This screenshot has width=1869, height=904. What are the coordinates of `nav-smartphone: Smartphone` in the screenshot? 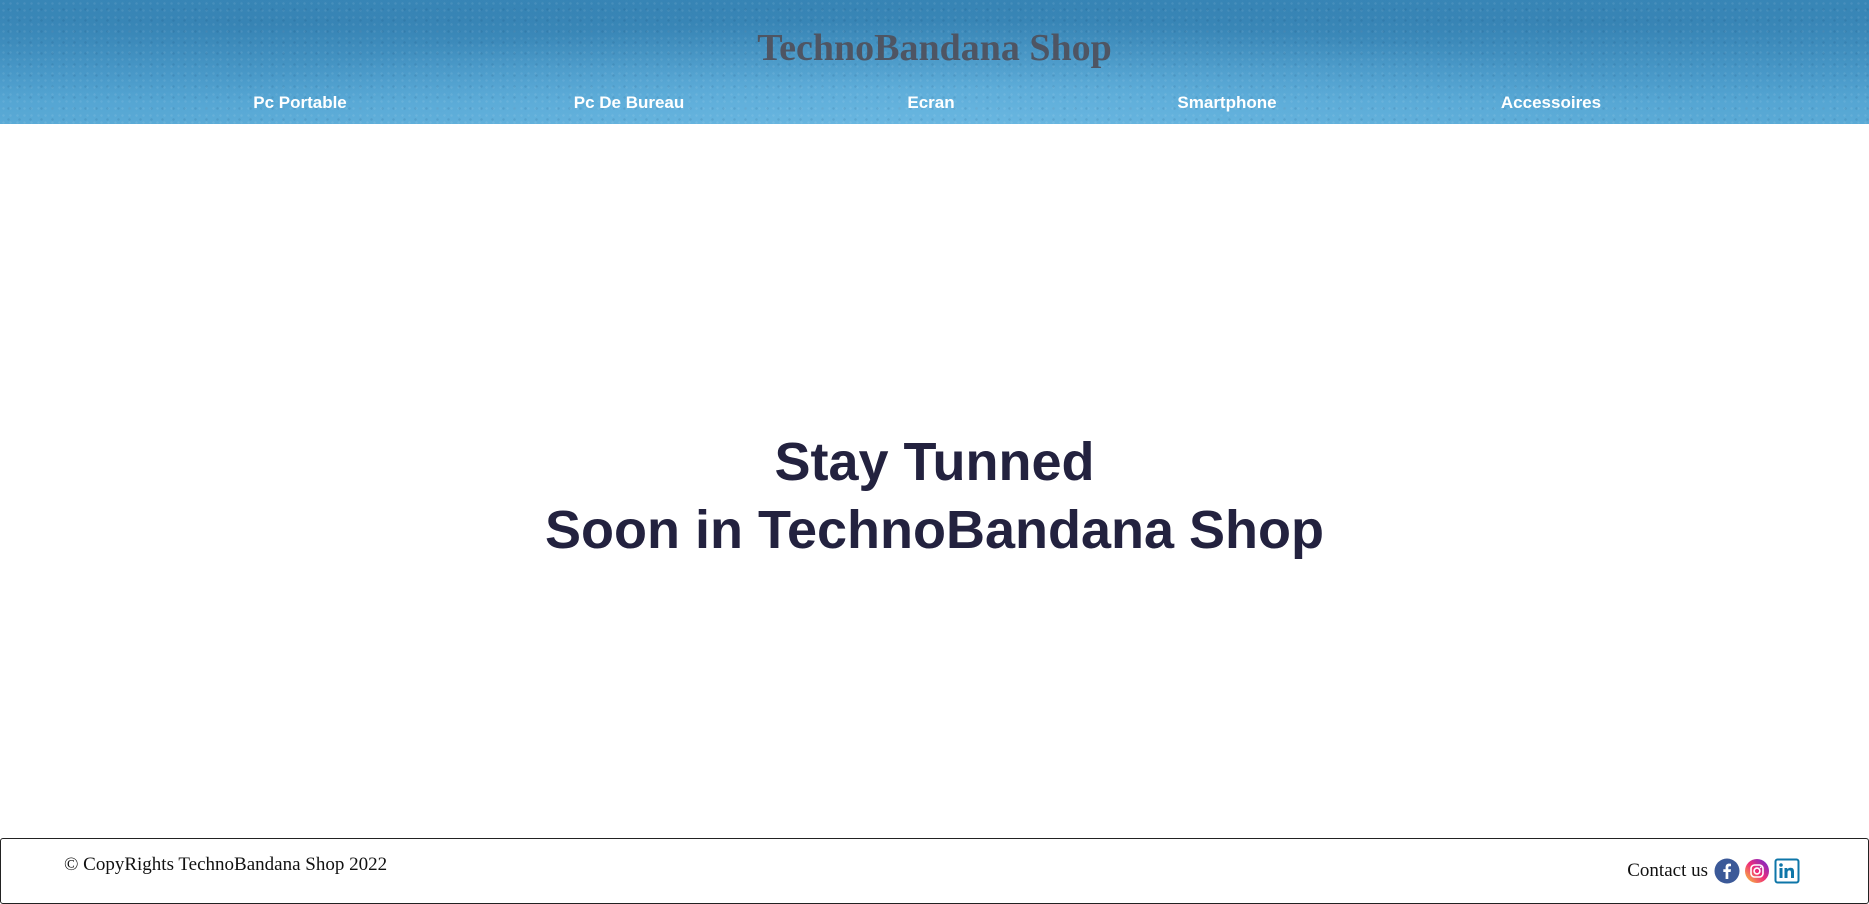 It's located at (1226, 103).